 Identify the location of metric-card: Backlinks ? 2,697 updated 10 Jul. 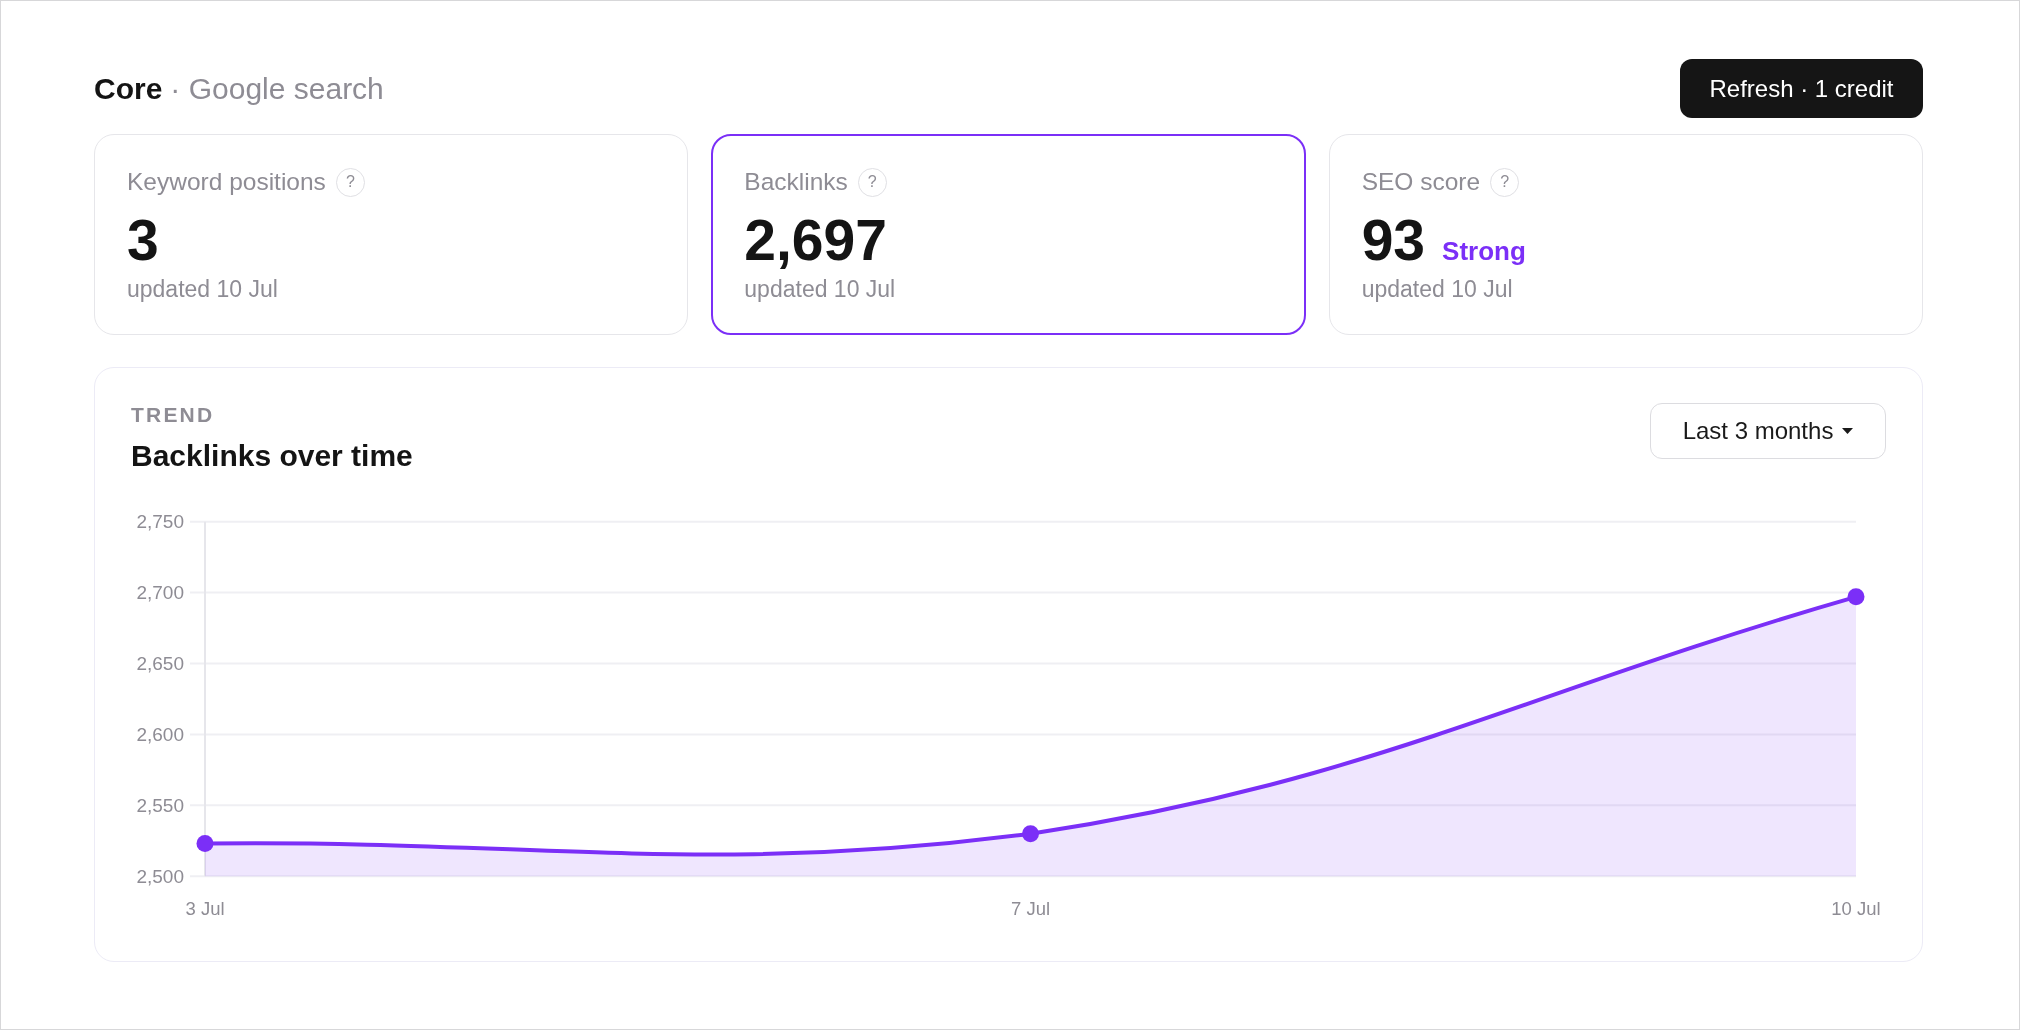
(1008, 234).